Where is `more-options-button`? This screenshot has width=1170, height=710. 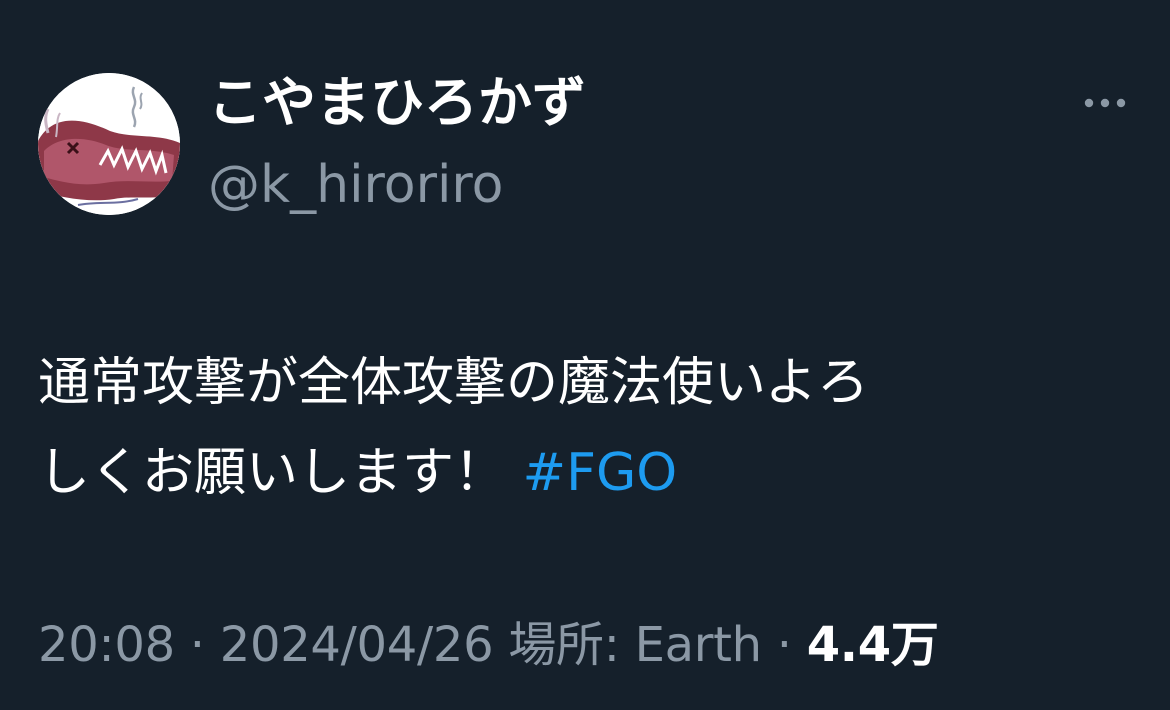
more-options-button is located at coordinates (1105, 103).